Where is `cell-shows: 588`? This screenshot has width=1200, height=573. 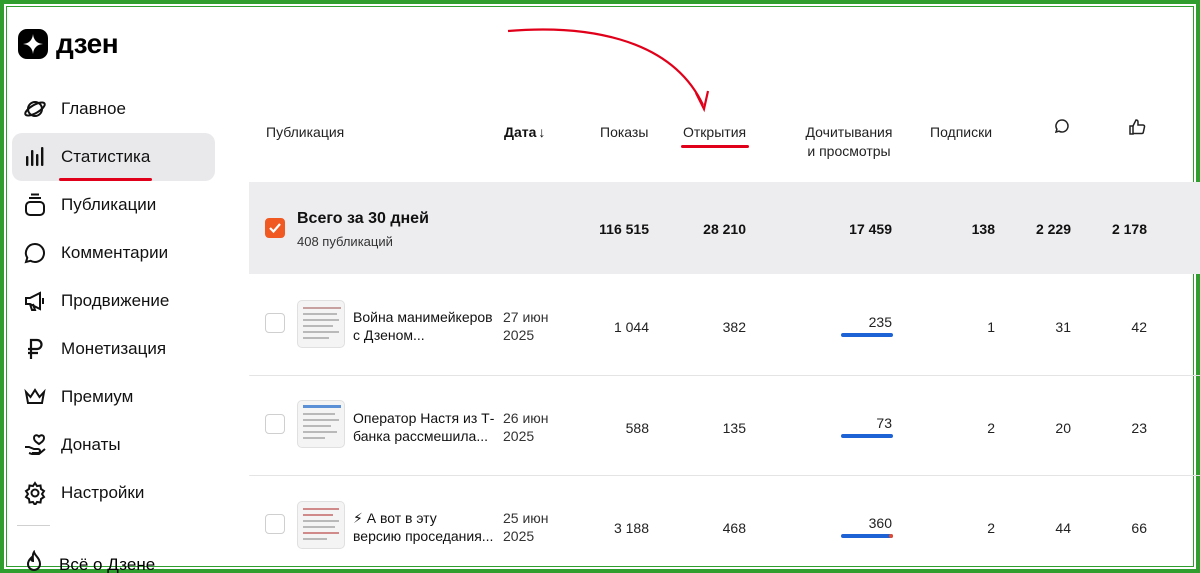 cell-shows: 588 is located at coordinates (637, 428).